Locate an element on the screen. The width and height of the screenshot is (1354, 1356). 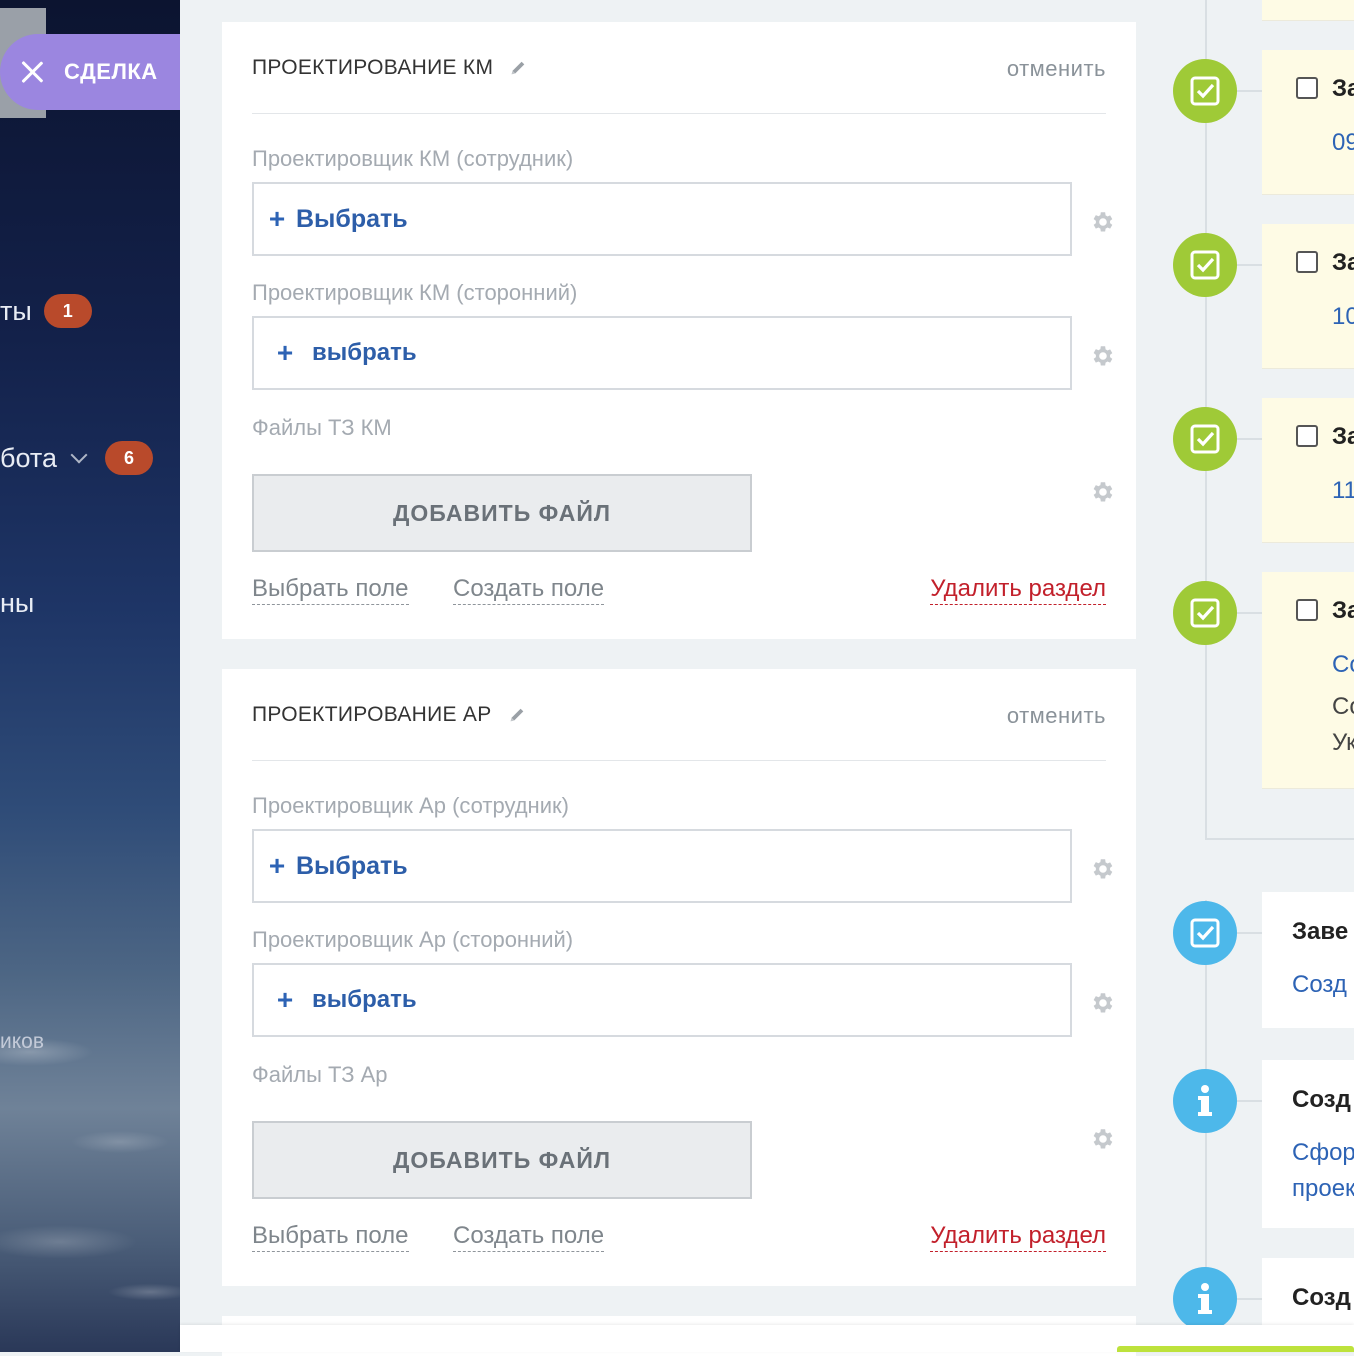
field-label: Файлы ТЗ КМ is located at coordinates (322, 427).